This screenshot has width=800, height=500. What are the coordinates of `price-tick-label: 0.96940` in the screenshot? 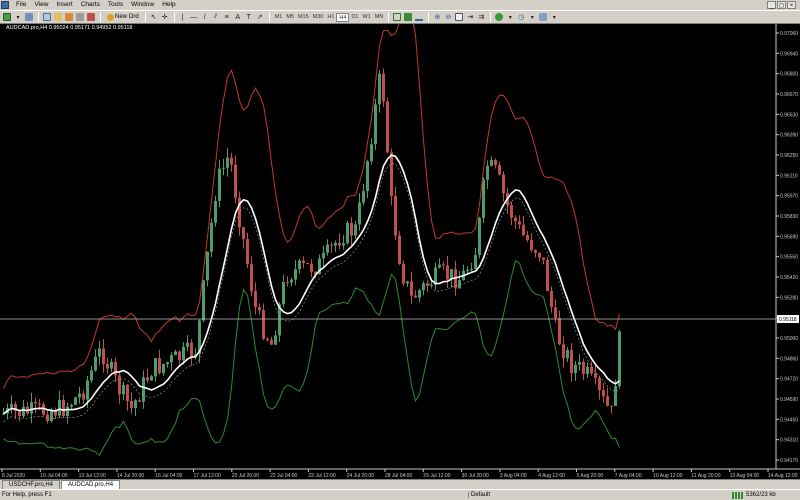 It's located at (789, 54).